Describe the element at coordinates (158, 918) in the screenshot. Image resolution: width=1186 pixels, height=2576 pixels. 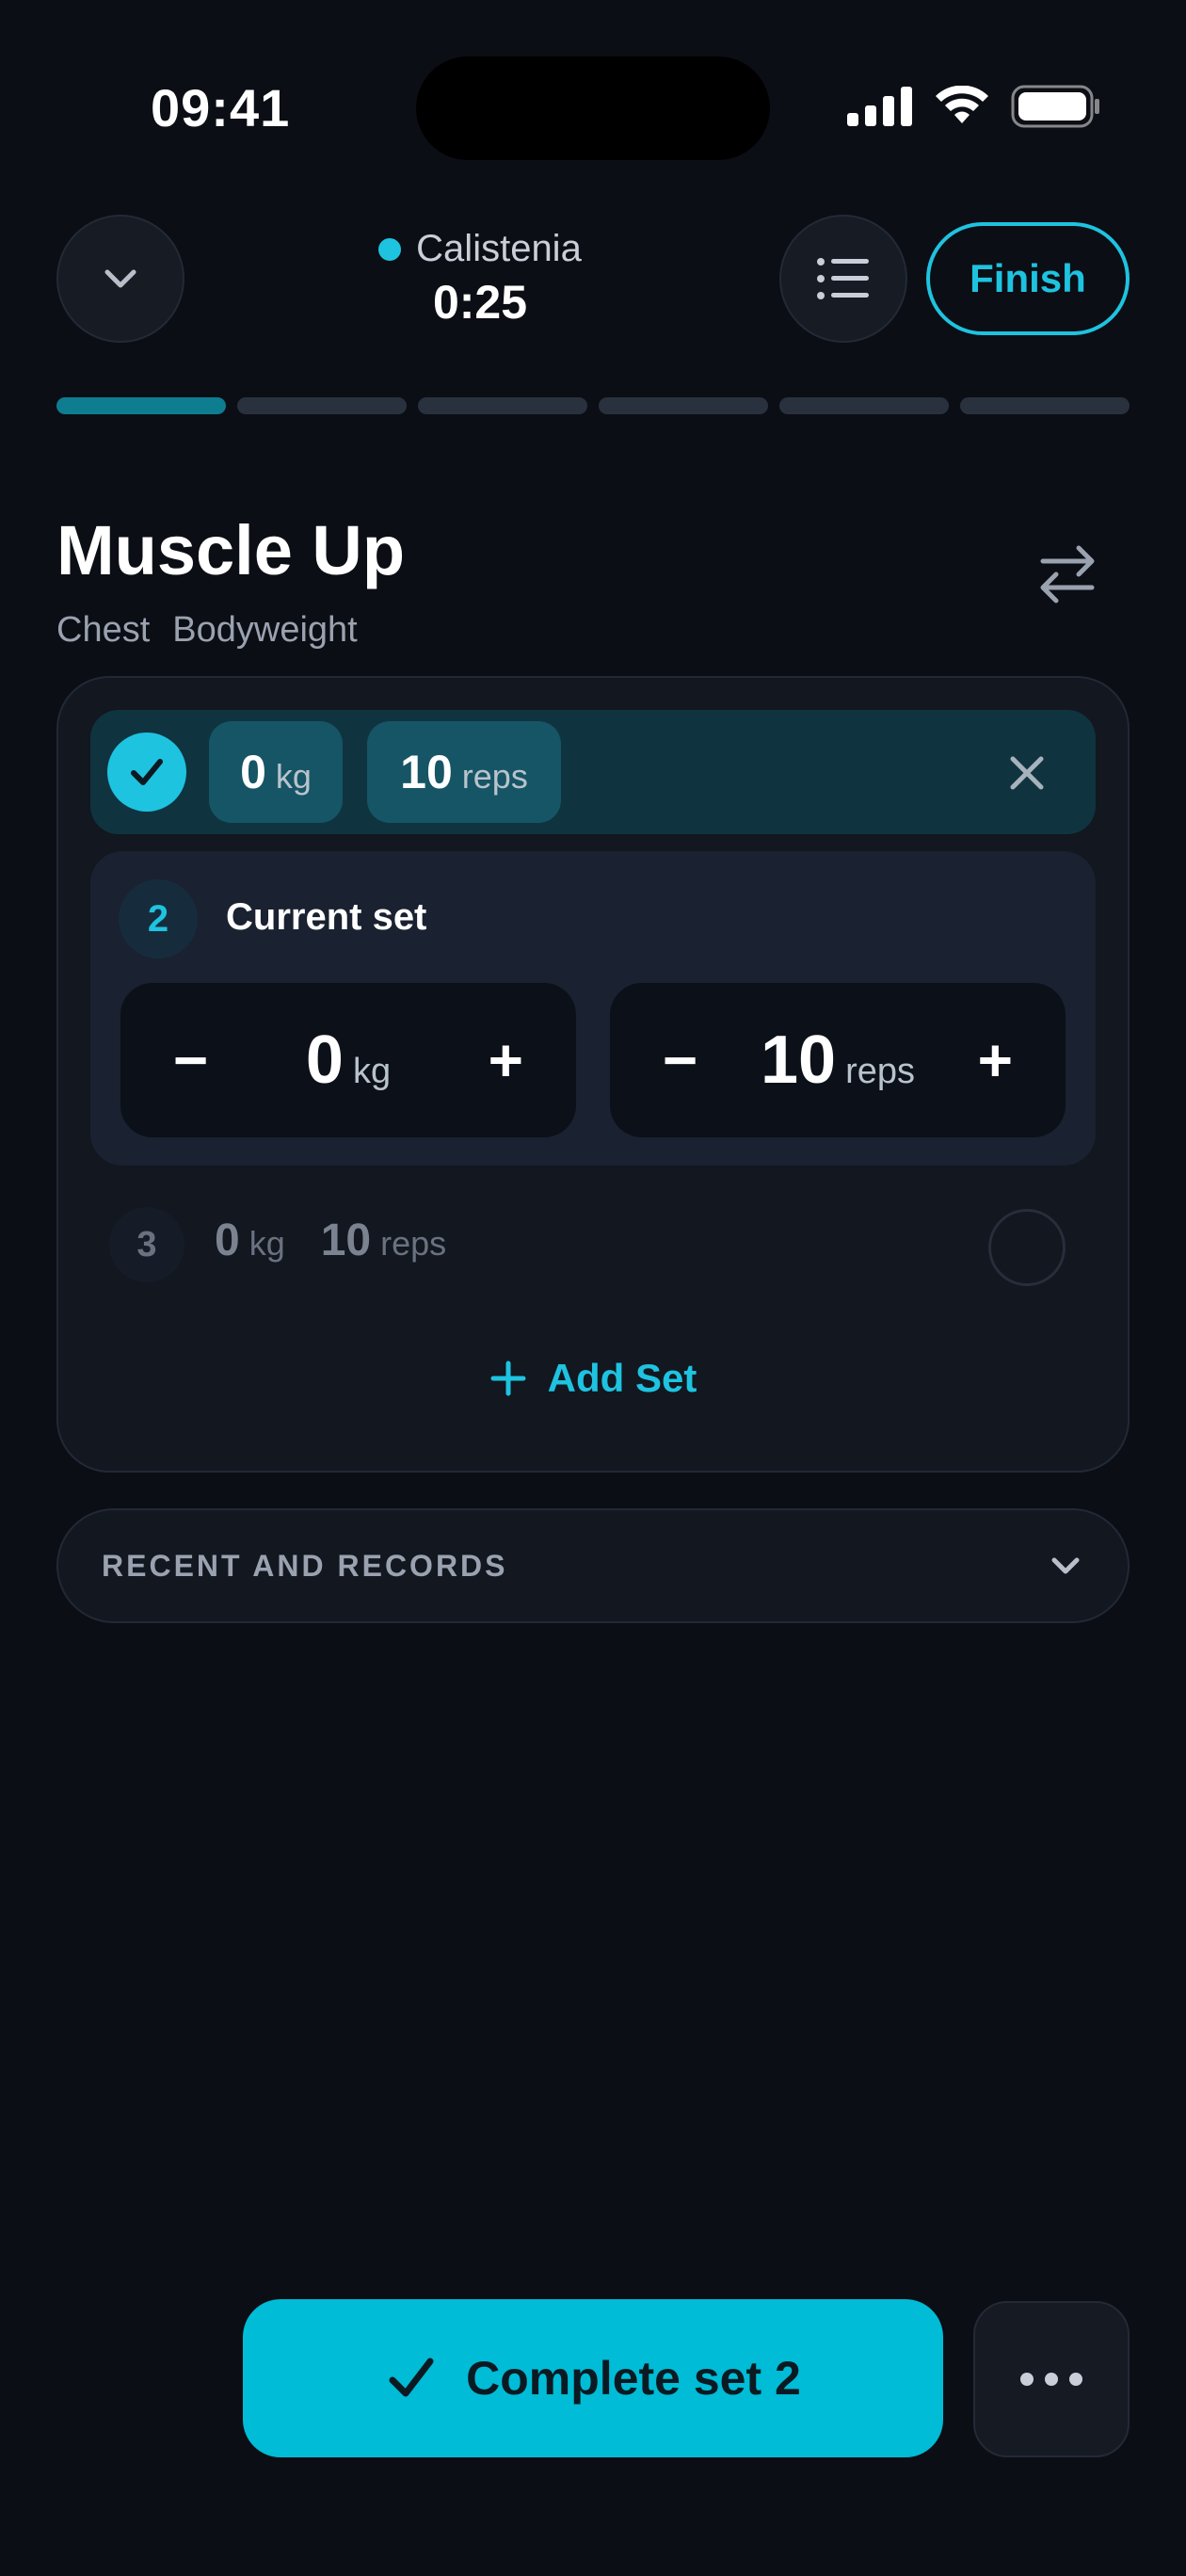
I see `set-number-badge: 2` at that location.